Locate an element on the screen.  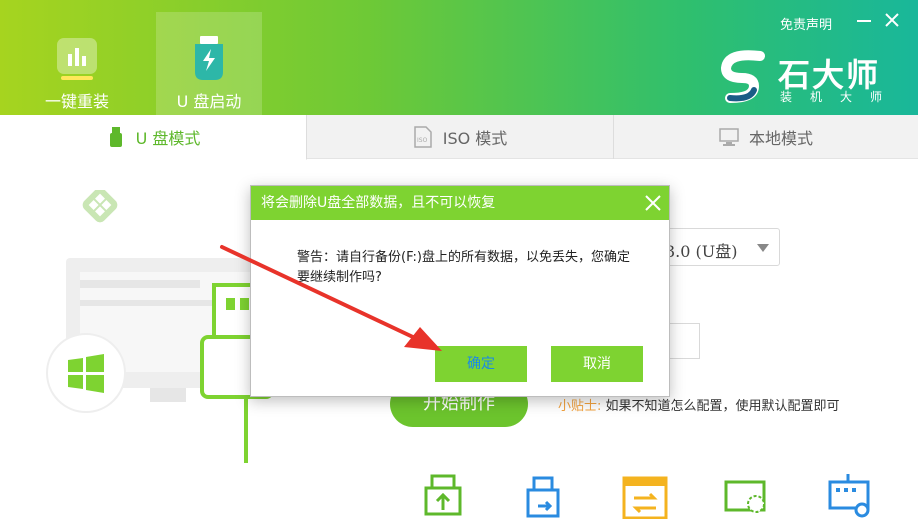
tab-local-mode: 本地模式 is located at coordinates (766, 137).